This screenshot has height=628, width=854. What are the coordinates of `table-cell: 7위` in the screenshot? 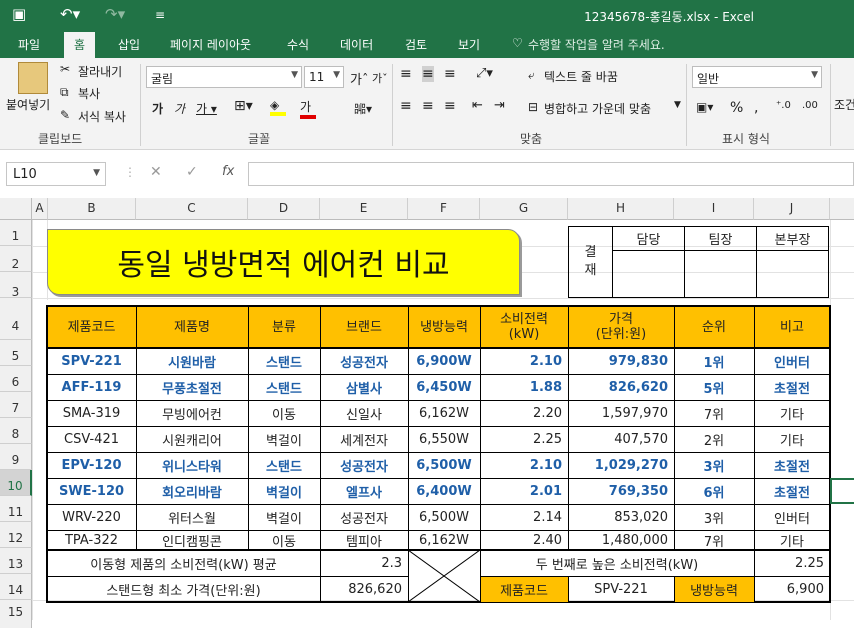 It's located at (714, 413).